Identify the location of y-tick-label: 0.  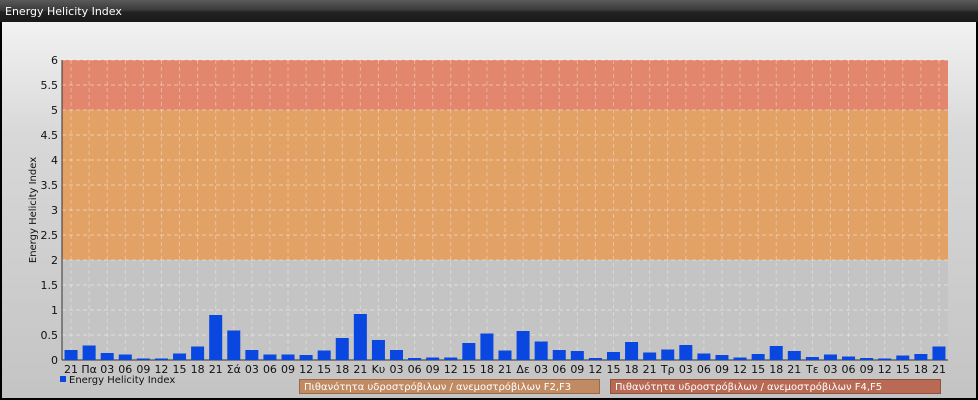
(54, 360).